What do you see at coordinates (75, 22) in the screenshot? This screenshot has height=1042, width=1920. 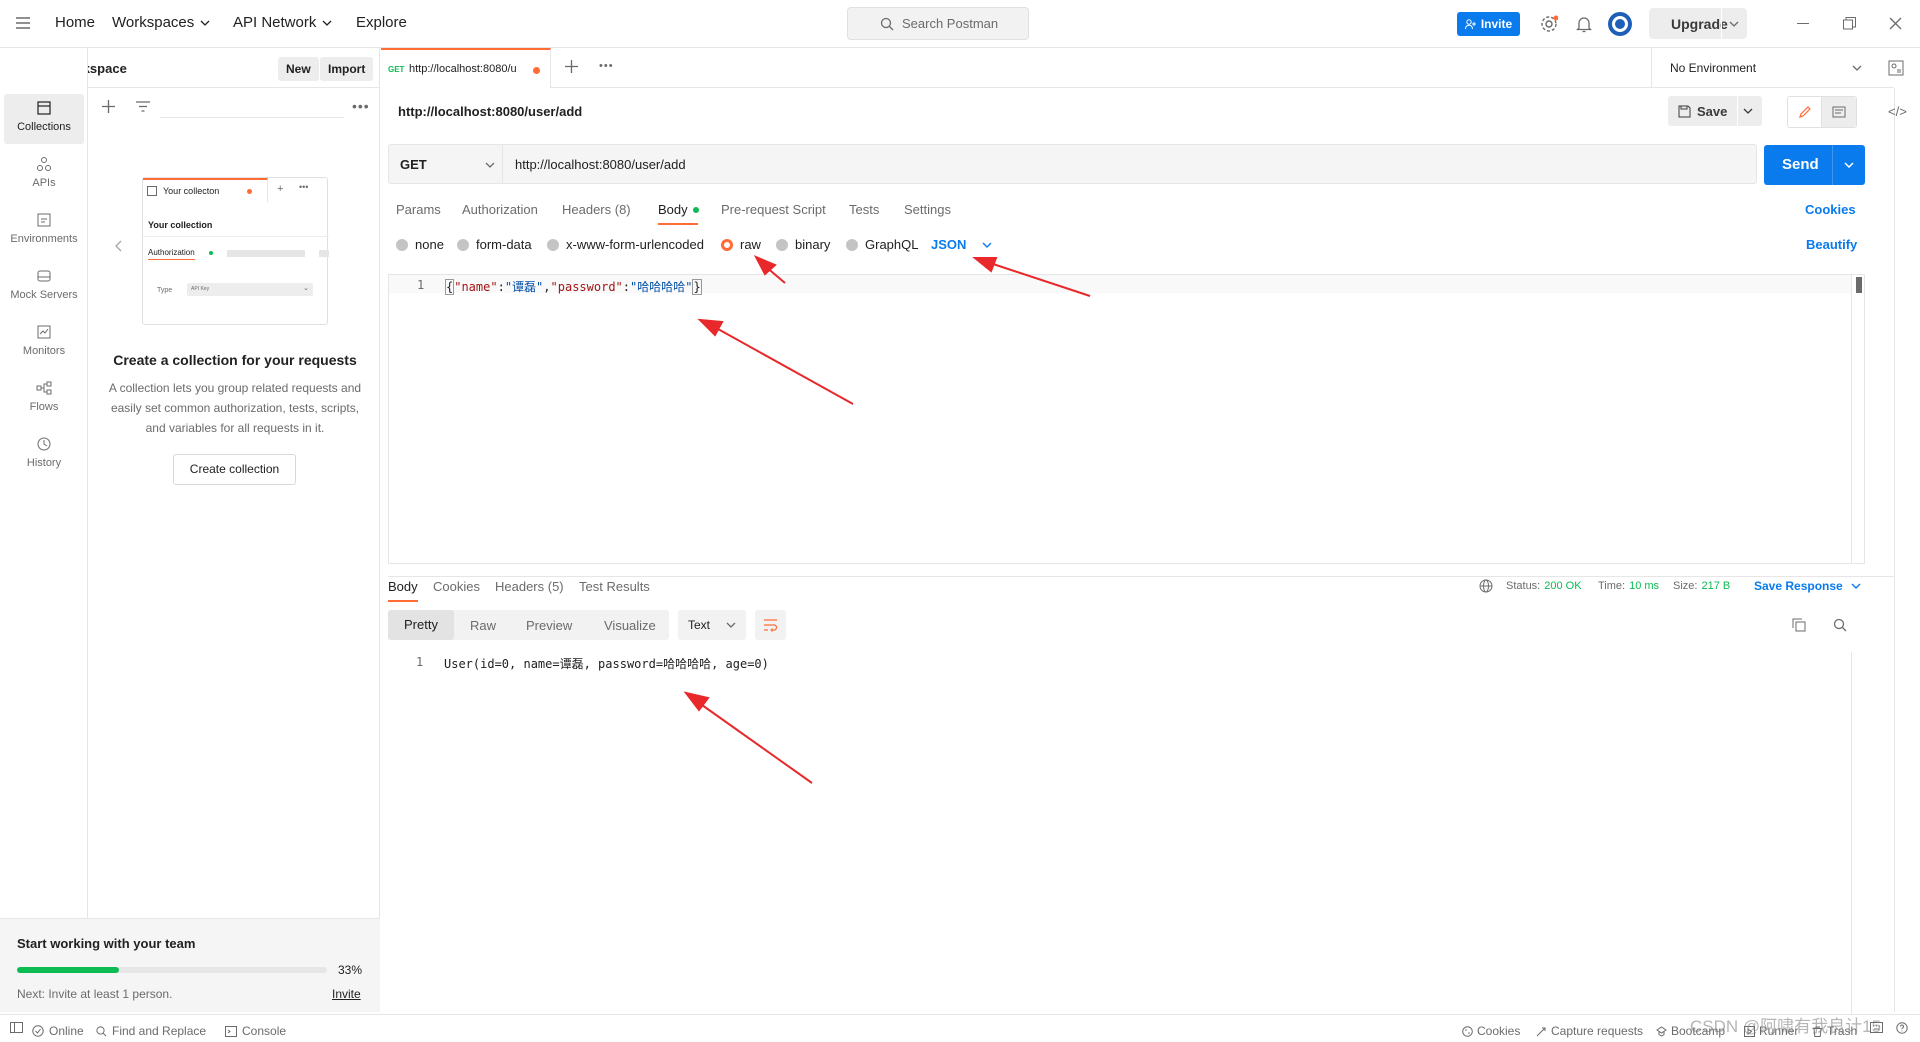 I see `nav-home: Home` at bounding box center [75, 22].